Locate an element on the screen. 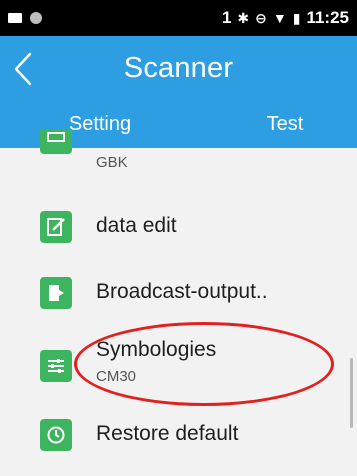  list-item-label: data edit is located at coordinates (136, 225).